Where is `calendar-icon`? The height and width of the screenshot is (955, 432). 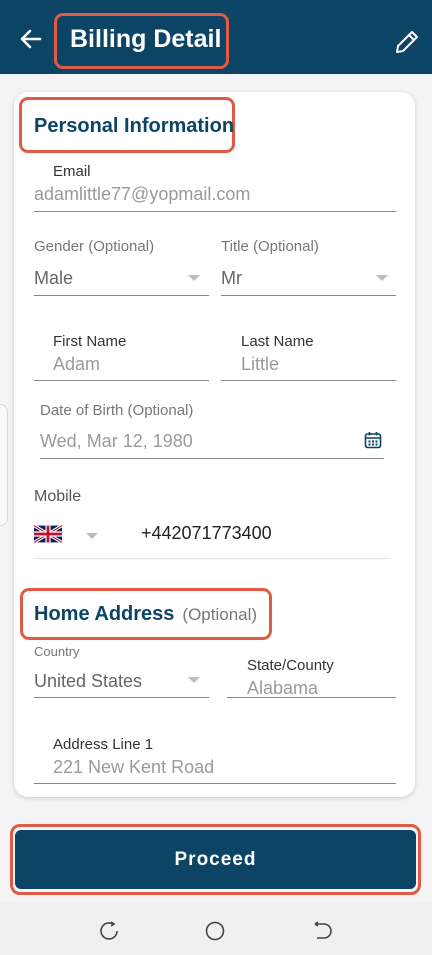
calendar-icon is located at coordinates (373, 440).